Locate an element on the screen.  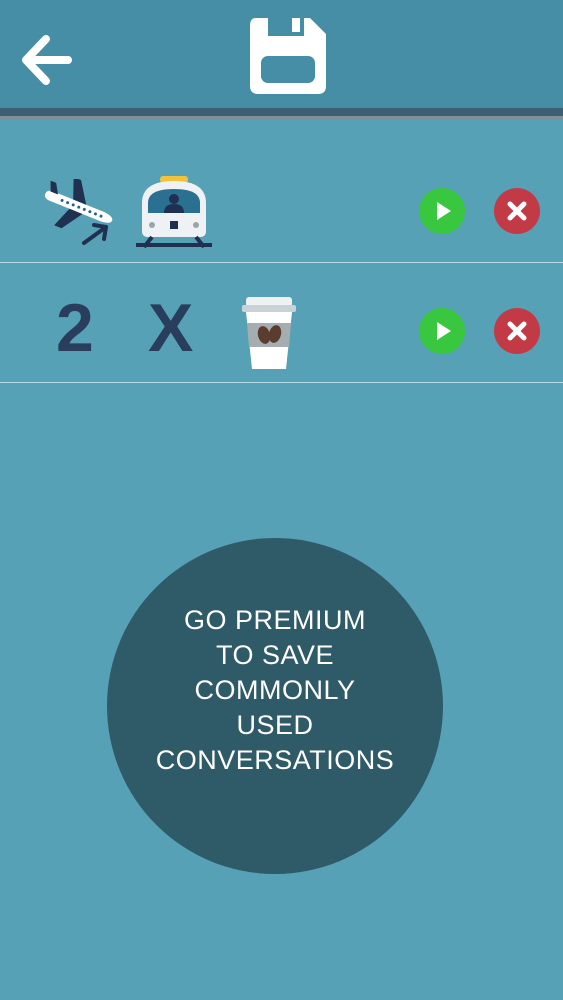
floppy-disk-icon is located at coordinates (288, 56).